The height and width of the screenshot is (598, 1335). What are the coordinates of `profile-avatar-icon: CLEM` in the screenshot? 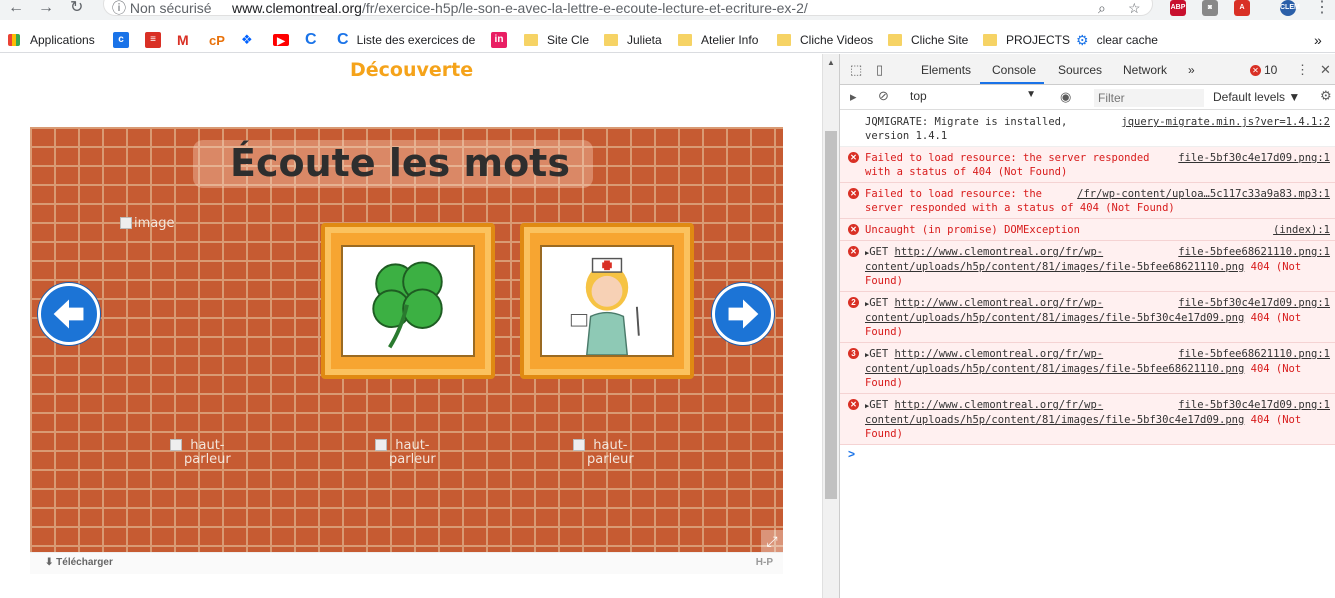 It's located at (1290, 8).